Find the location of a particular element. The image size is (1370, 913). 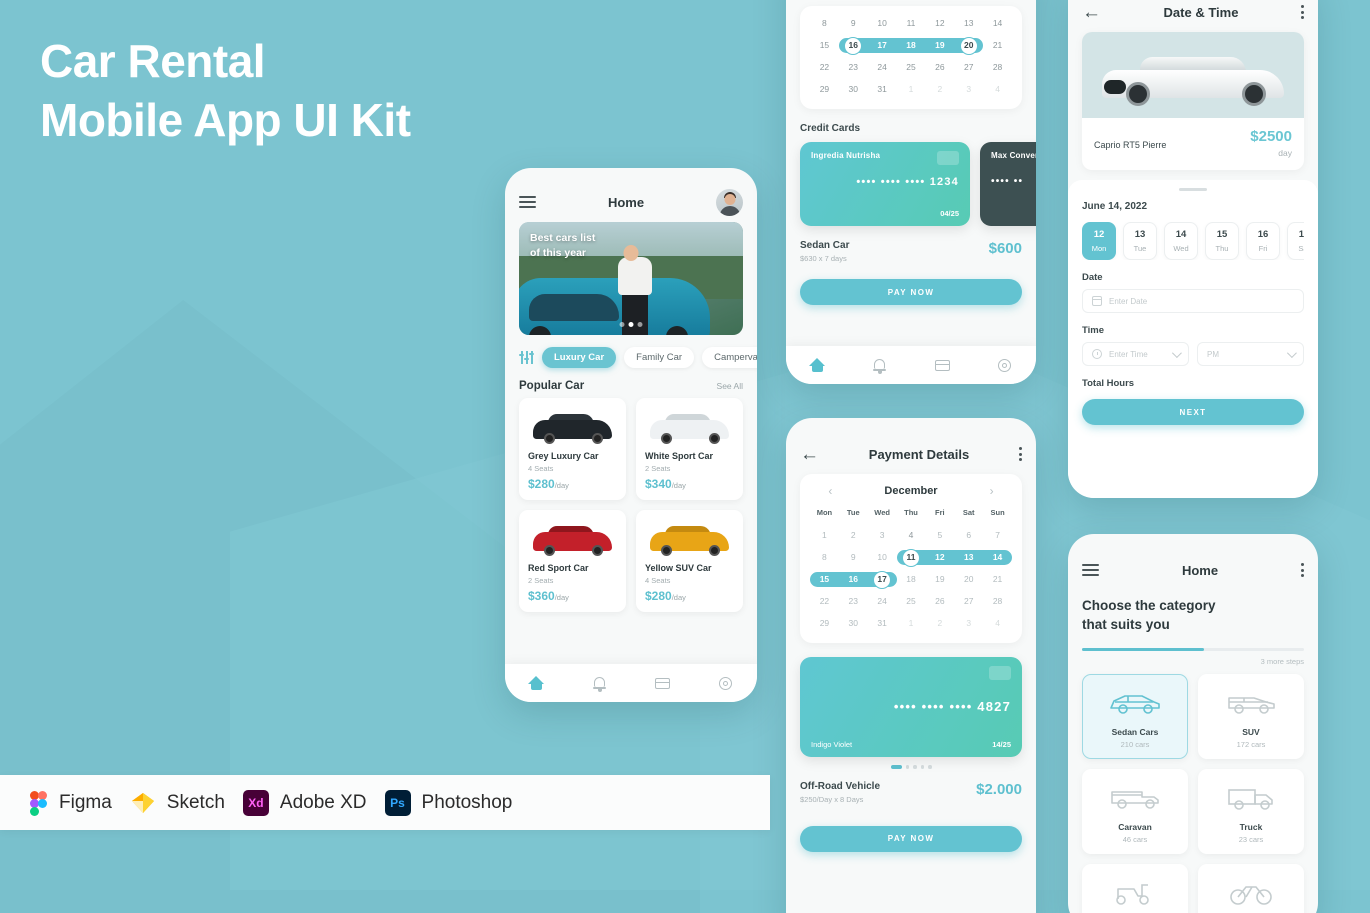

calendar-day: 30 is located at coordinates (853, 623).